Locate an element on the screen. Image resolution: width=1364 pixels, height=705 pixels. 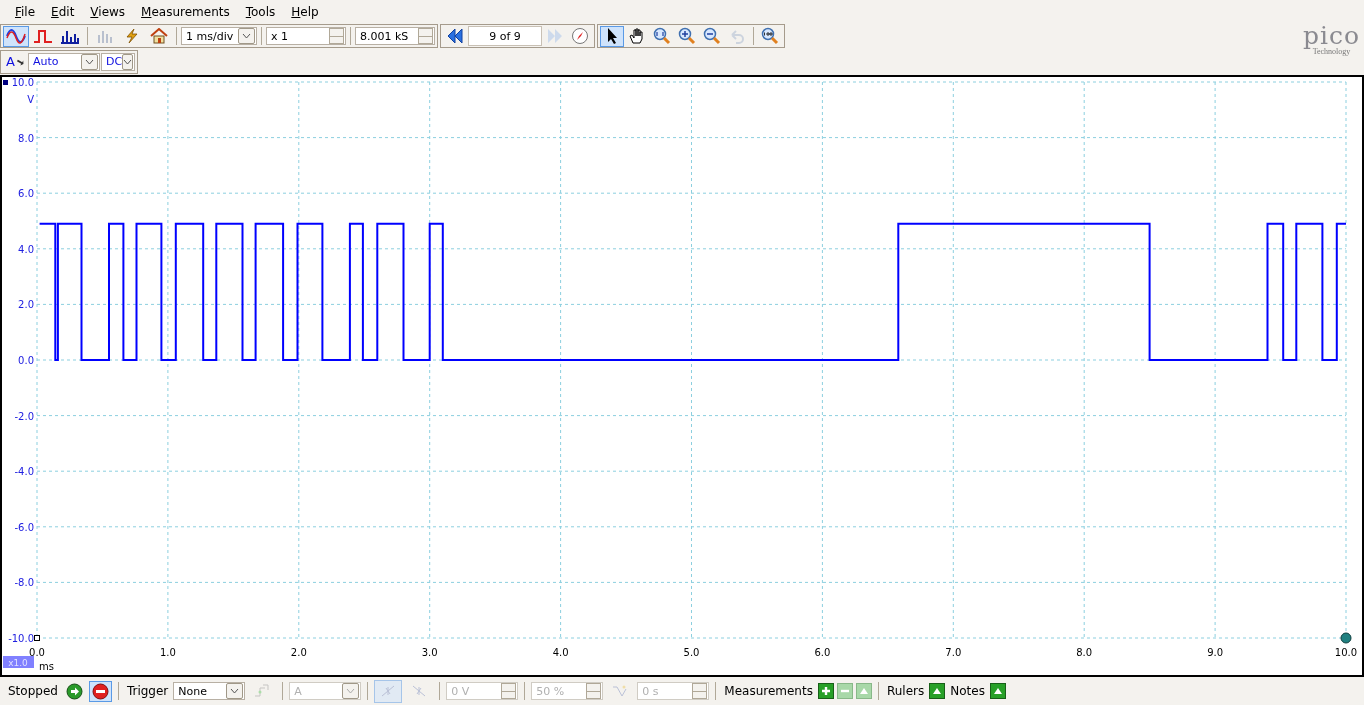
x-tick-label: 8.0 is located at coordinates (1084, 652).